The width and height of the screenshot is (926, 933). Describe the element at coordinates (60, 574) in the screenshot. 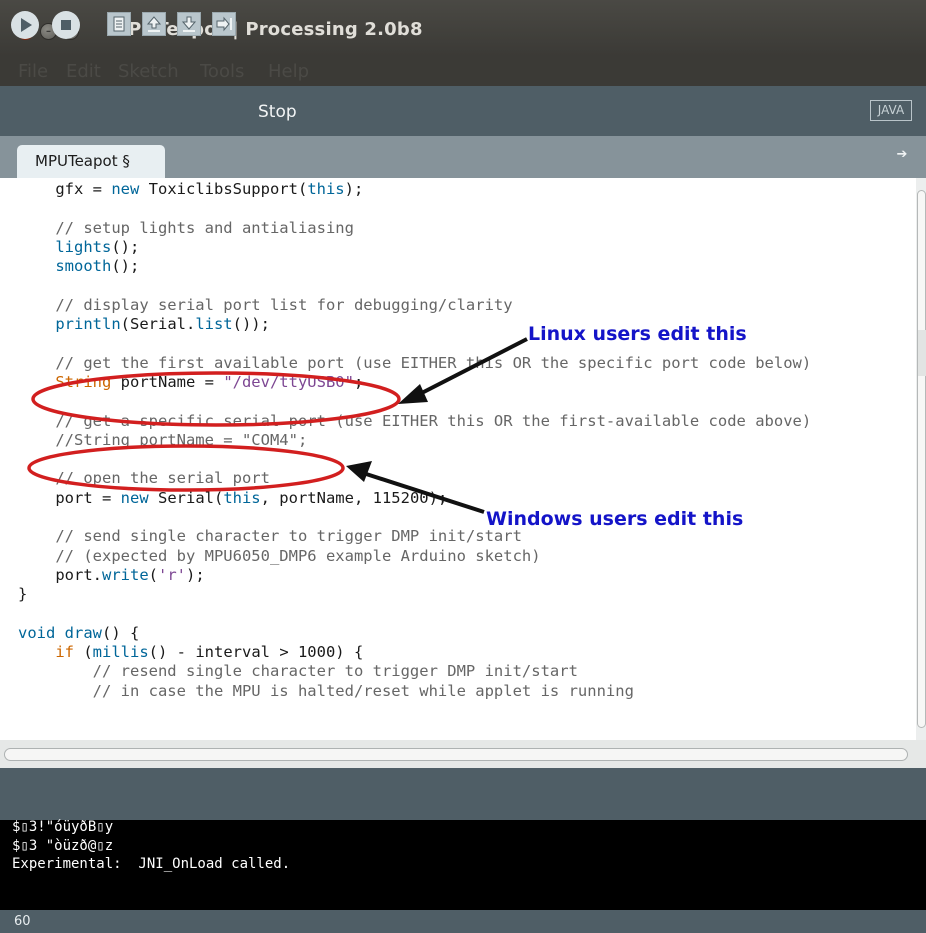

I see `code-token: port.` at that location.